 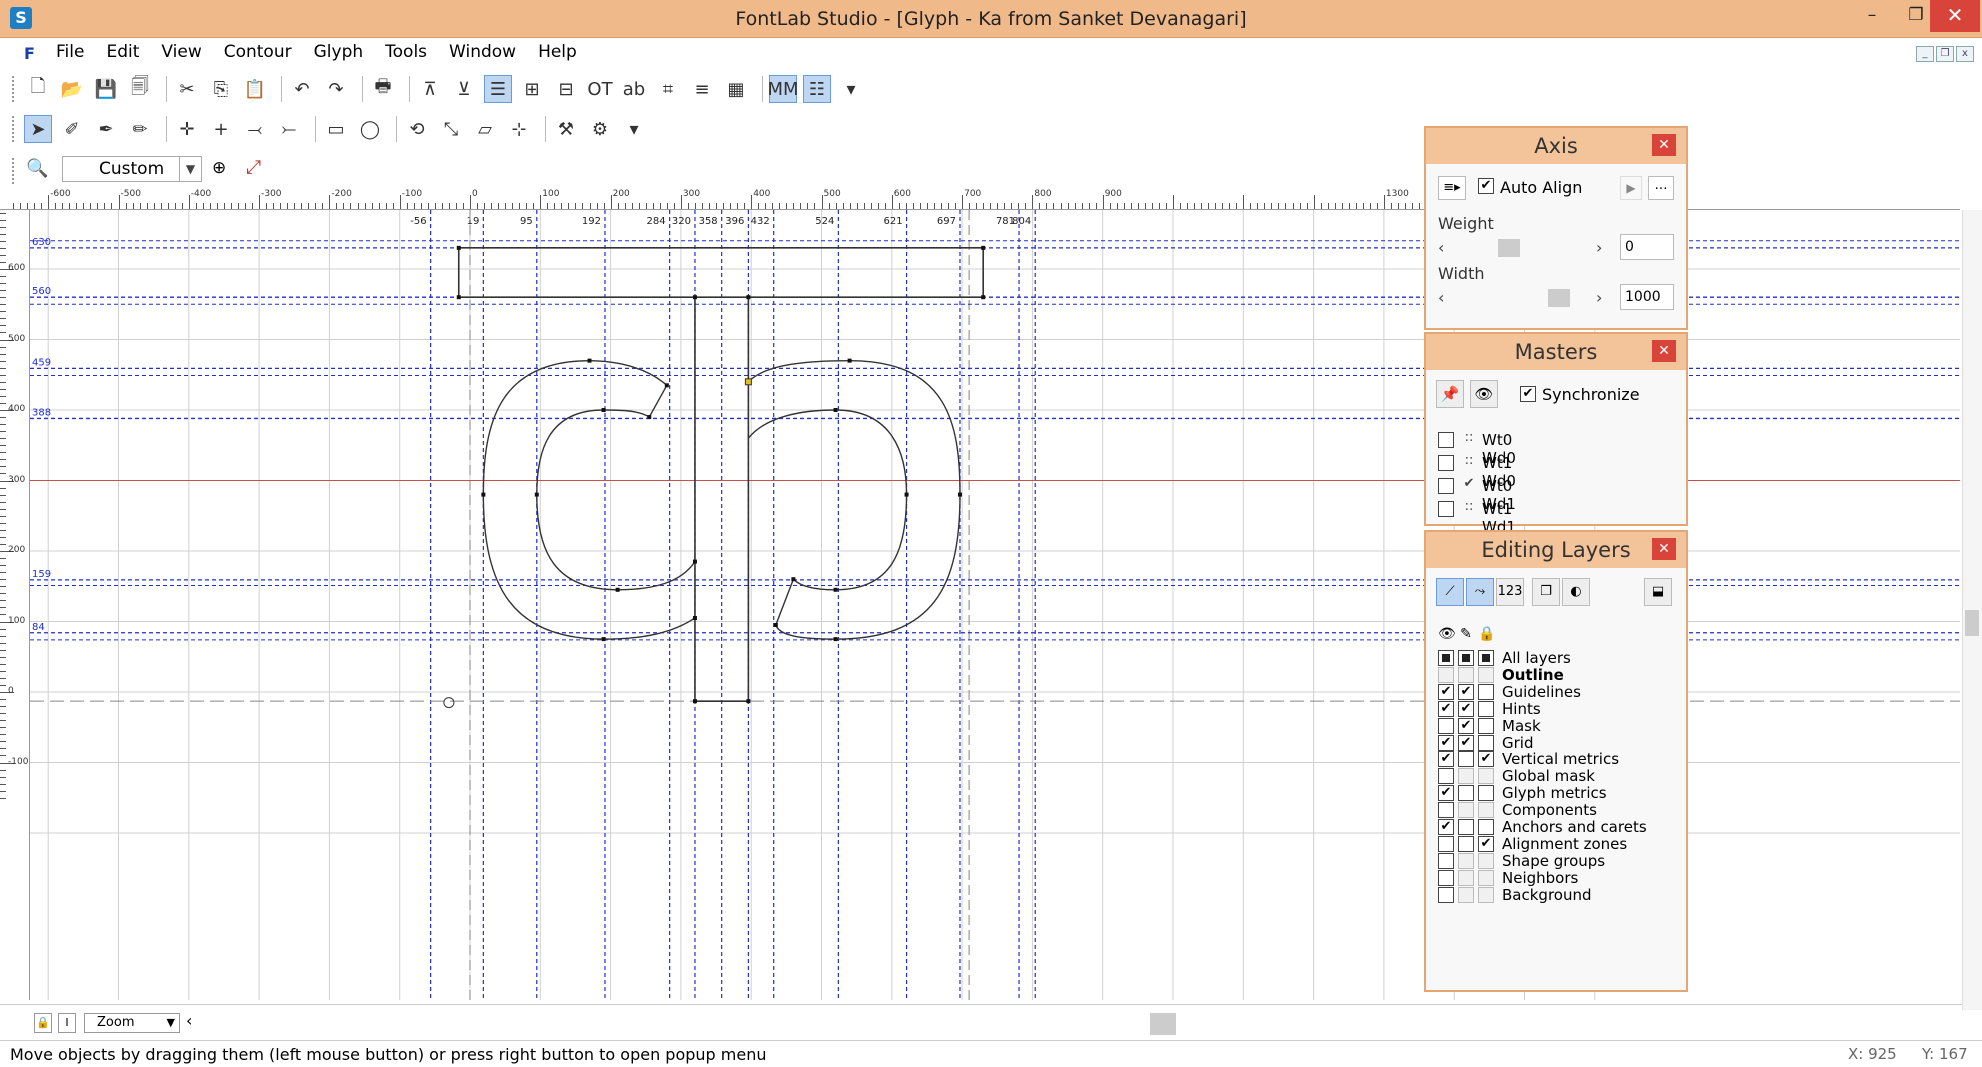 What do you see at coordinates (72, 89) in the screenshot?
I see `open-folder-icon: 📂` at bounding box center [72, 89].